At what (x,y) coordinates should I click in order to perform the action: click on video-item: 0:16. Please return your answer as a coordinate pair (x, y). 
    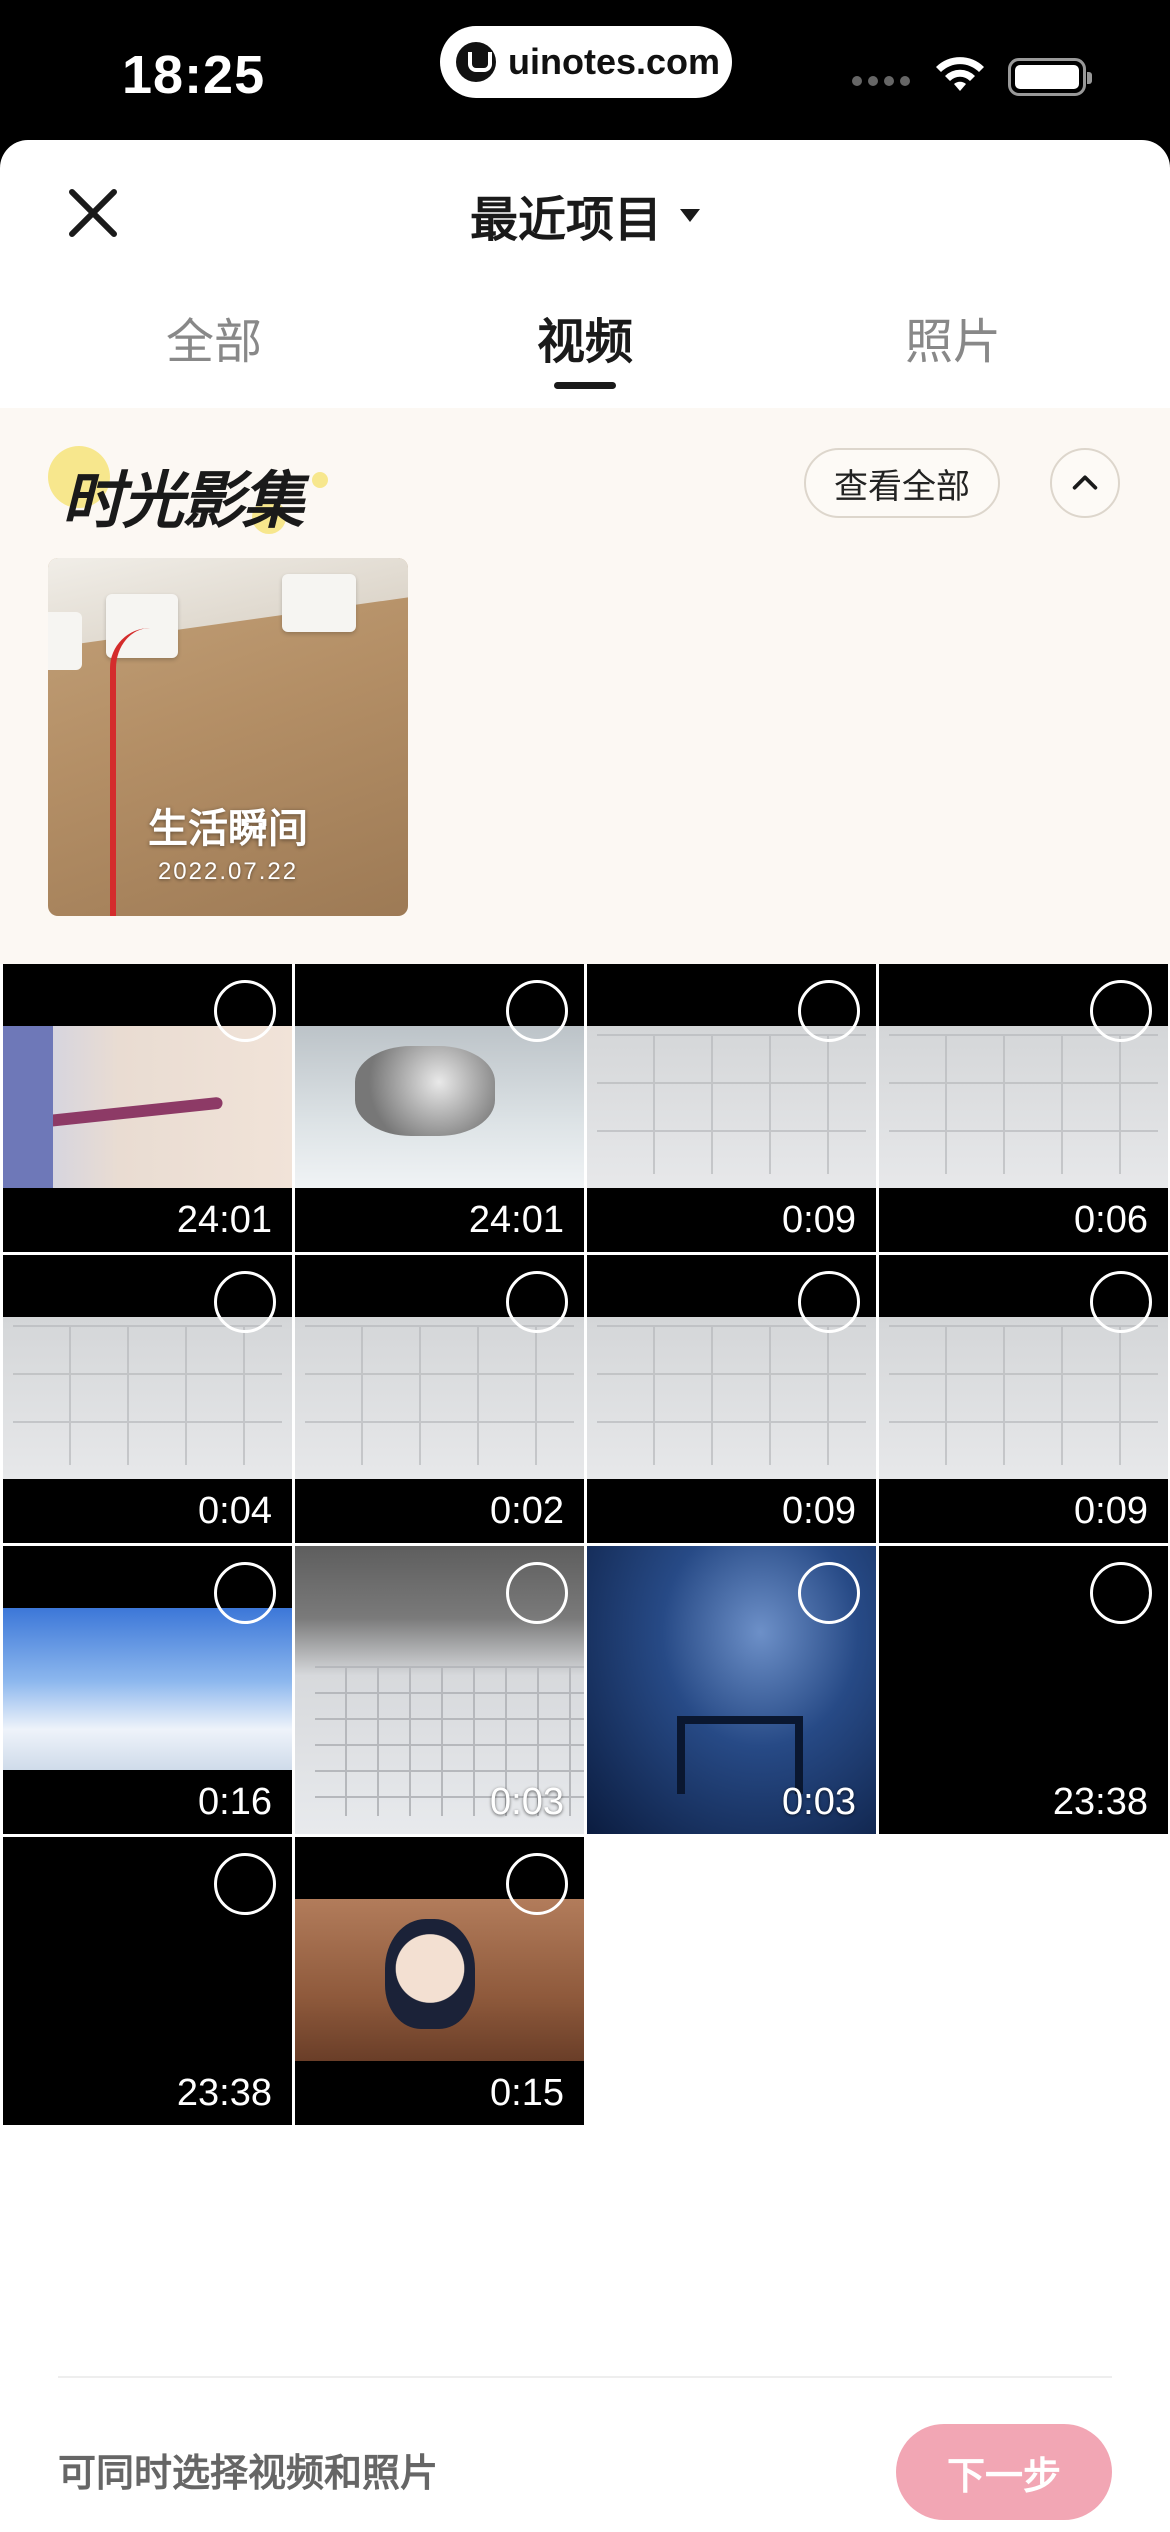
    Looking at the image, I should click on (147, 1690).